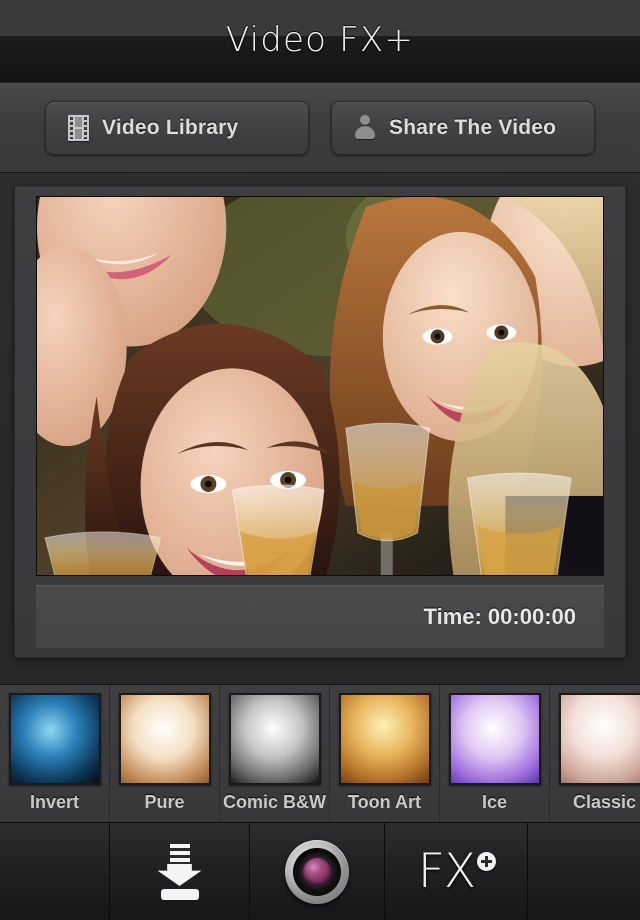 The height and width of the screenshot is (920, 640). I want to click on film-strip-icon, so click(78, 127).